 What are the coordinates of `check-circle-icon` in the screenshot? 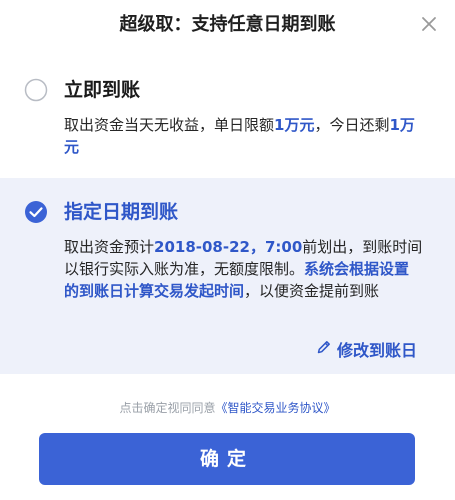 It's located at (36, 212).